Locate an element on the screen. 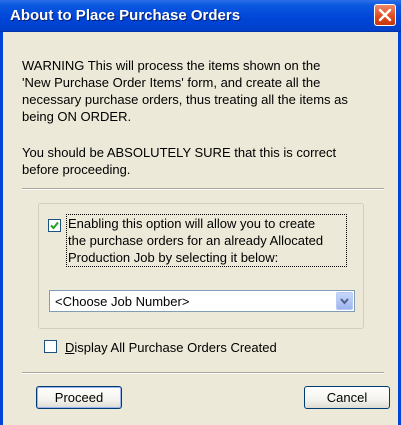 The width and height of the screenshot is (401, 425). job-number-value: <Choose Job Number> is located at coordinates (122, 301).